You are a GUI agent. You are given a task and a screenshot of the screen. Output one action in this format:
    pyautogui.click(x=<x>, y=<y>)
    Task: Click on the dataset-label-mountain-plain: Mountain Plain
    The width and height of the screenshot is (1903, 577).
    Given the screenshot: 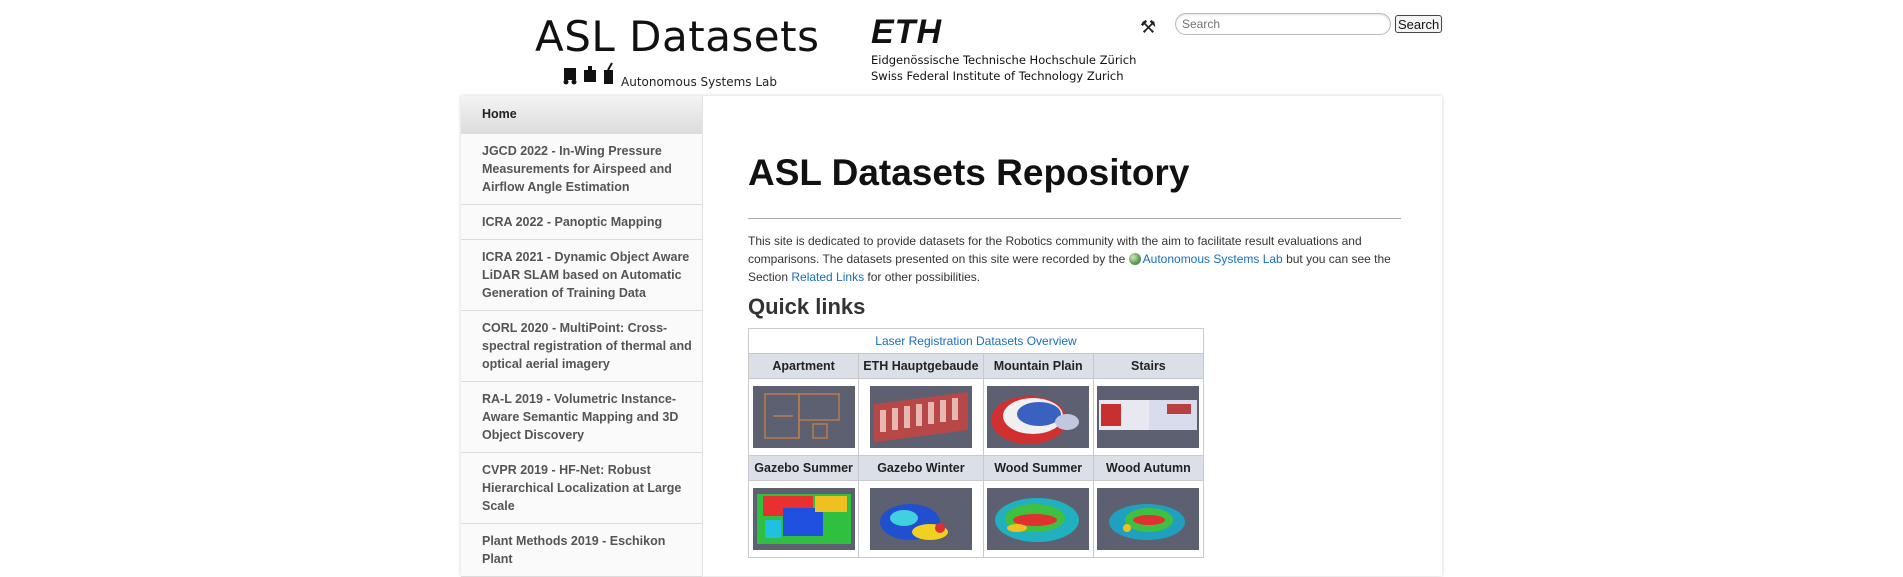 What is the action you would take?
    pyautogui.click(x=1038, y=366)
    